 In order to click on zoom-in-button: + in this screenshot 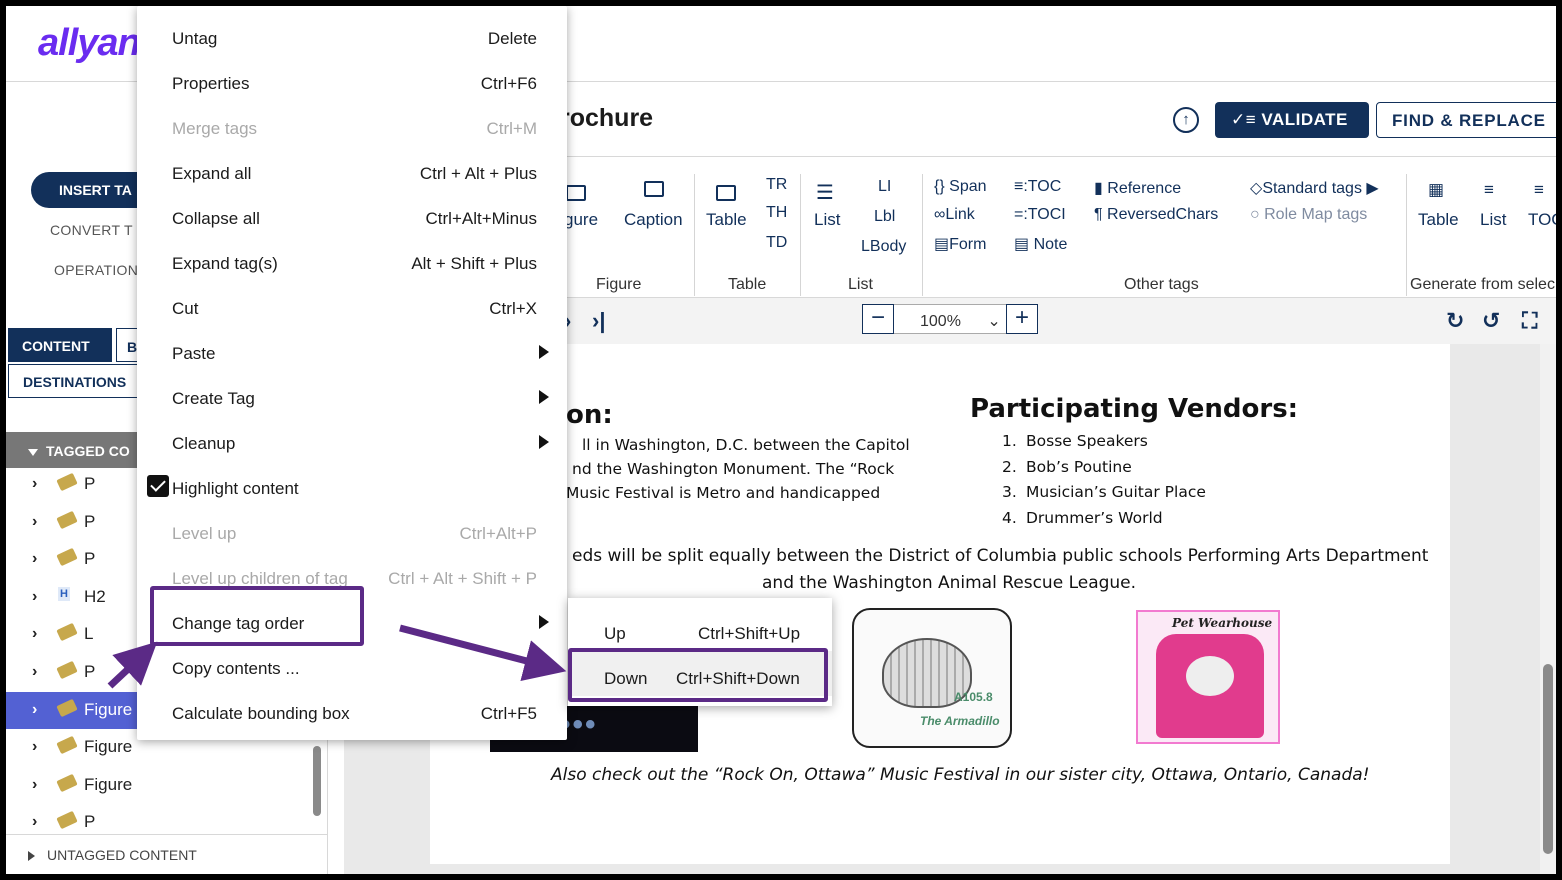, I will do `click(1022, 319)`.